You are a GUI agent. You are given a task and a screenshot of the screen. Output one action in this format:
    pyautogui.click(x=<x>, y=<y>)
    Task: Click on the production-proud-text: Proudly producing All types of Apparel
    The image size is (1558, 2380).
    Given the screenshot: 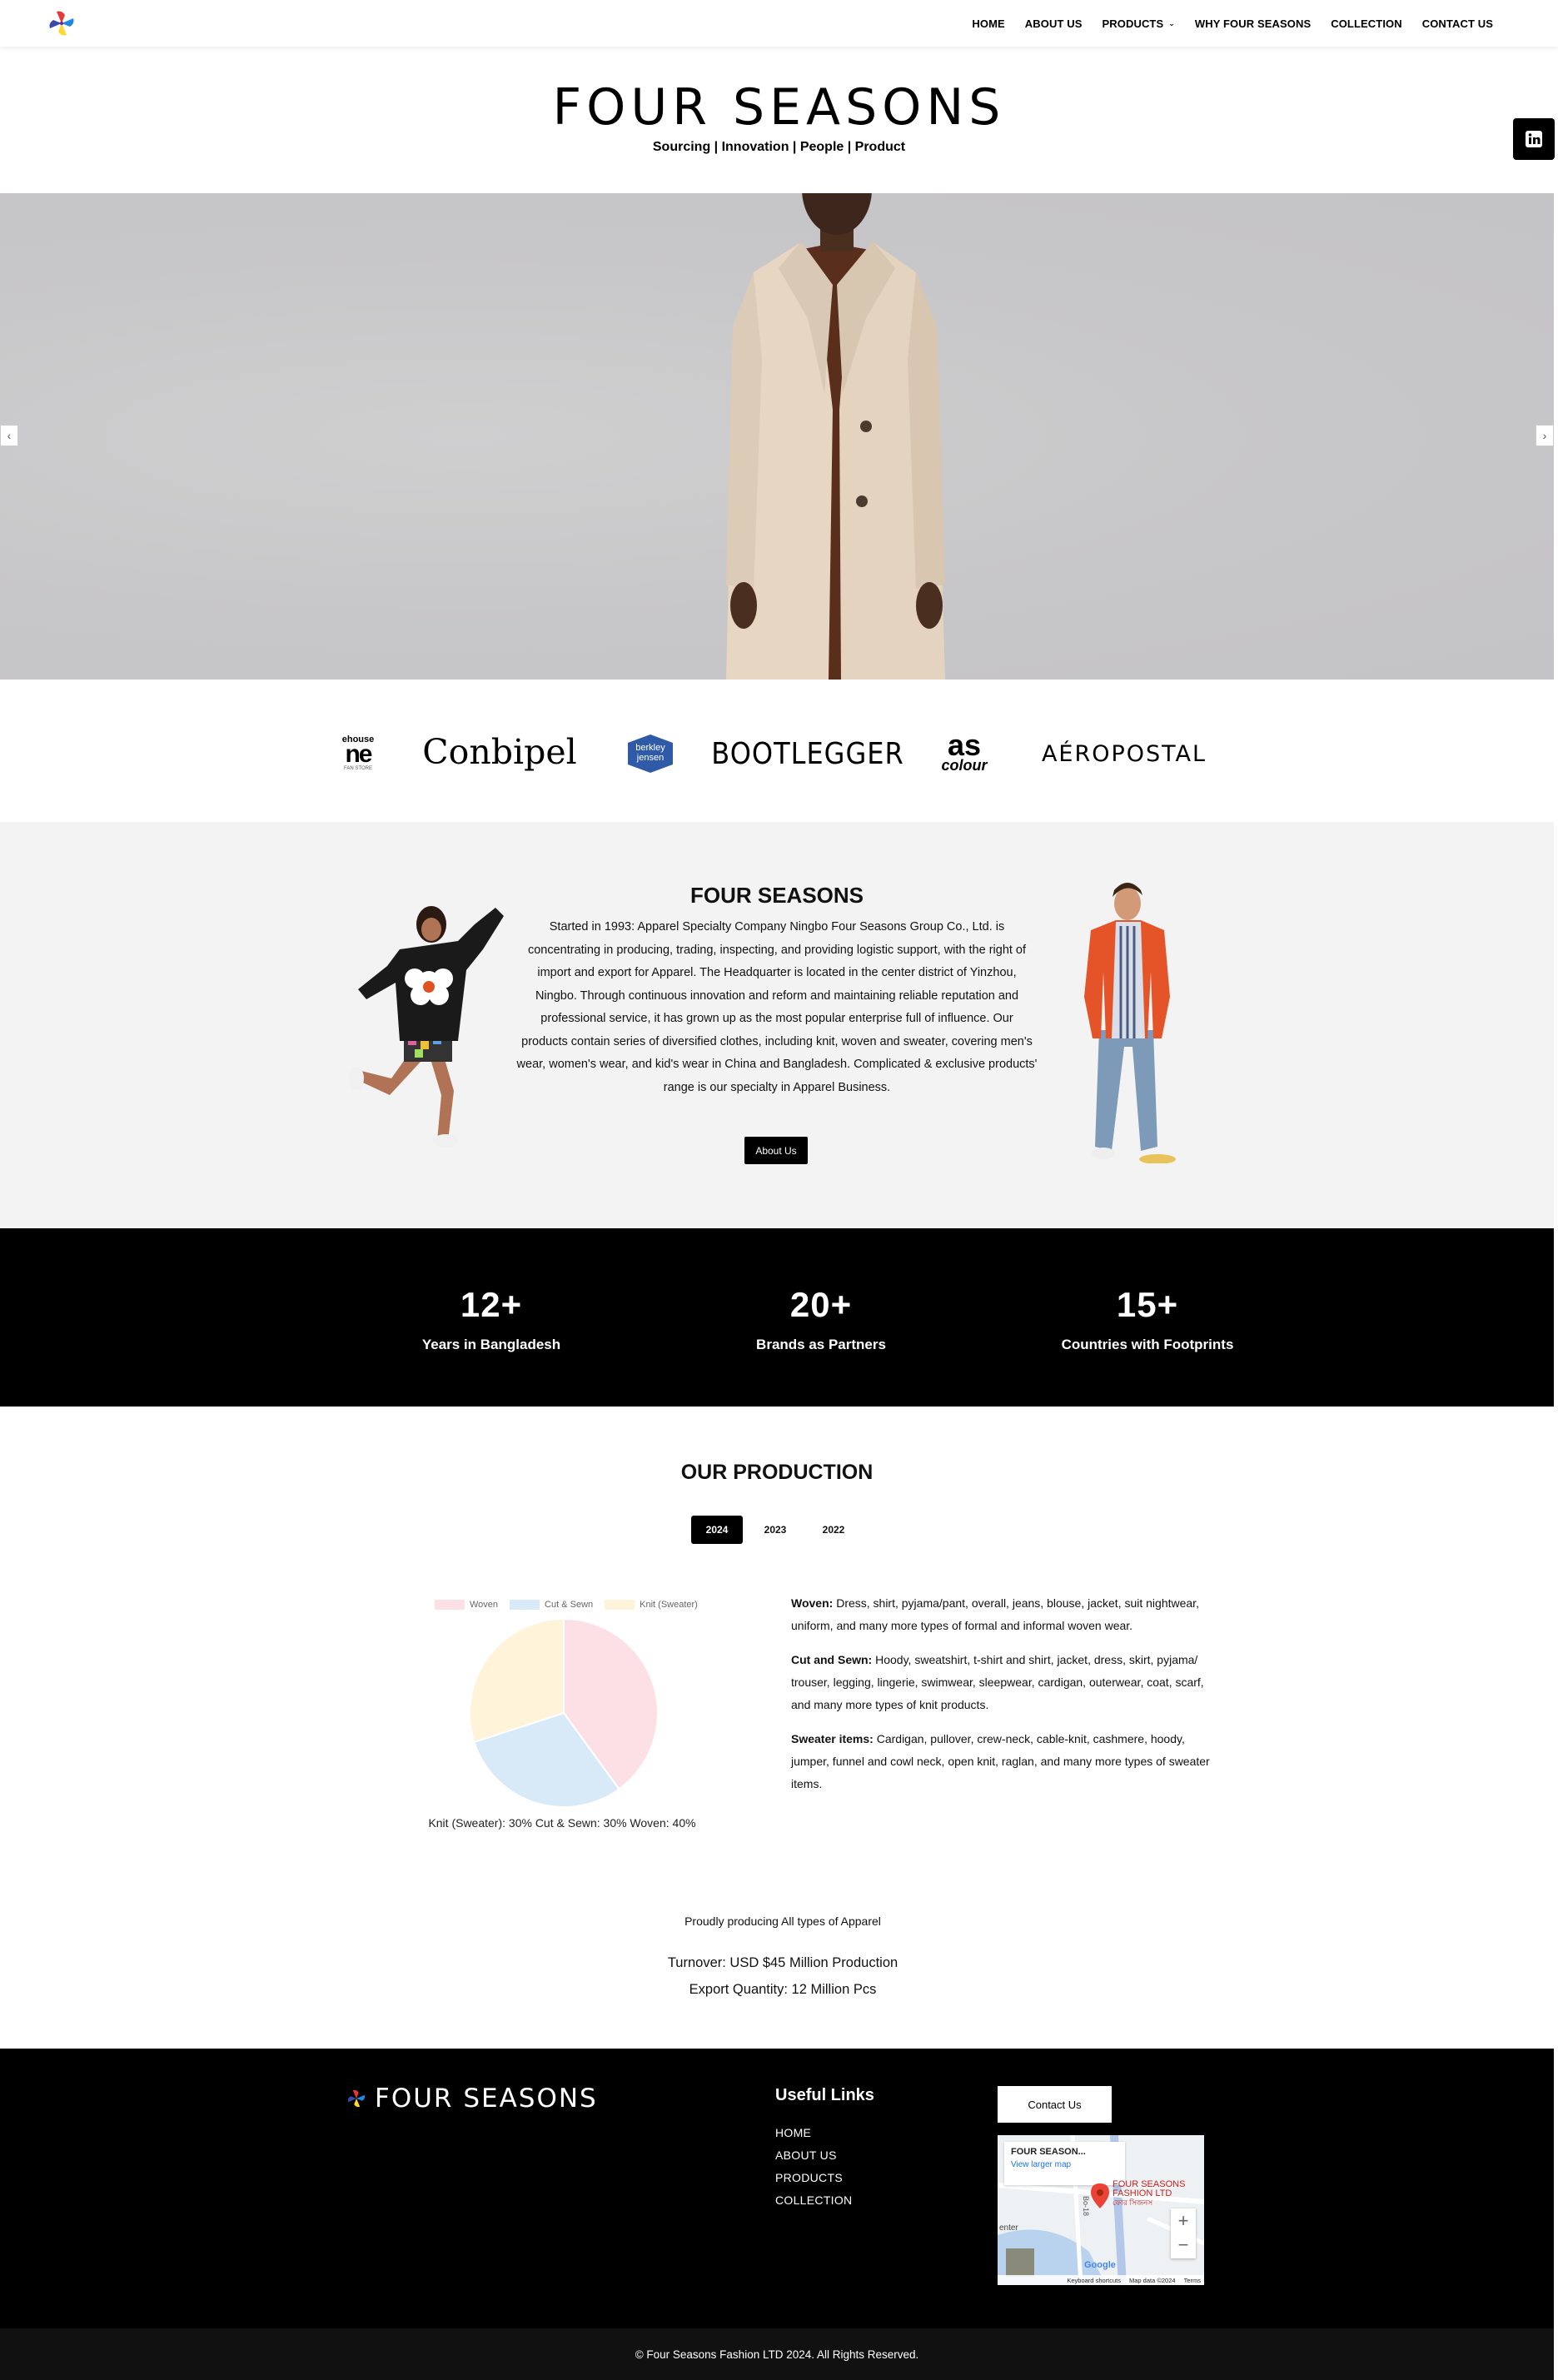 What is the action you would take?
    pyautogui.click(x=782, y=1921)
    